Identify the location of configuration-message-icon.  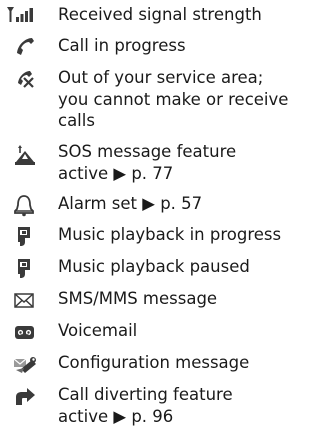
(24, 364).